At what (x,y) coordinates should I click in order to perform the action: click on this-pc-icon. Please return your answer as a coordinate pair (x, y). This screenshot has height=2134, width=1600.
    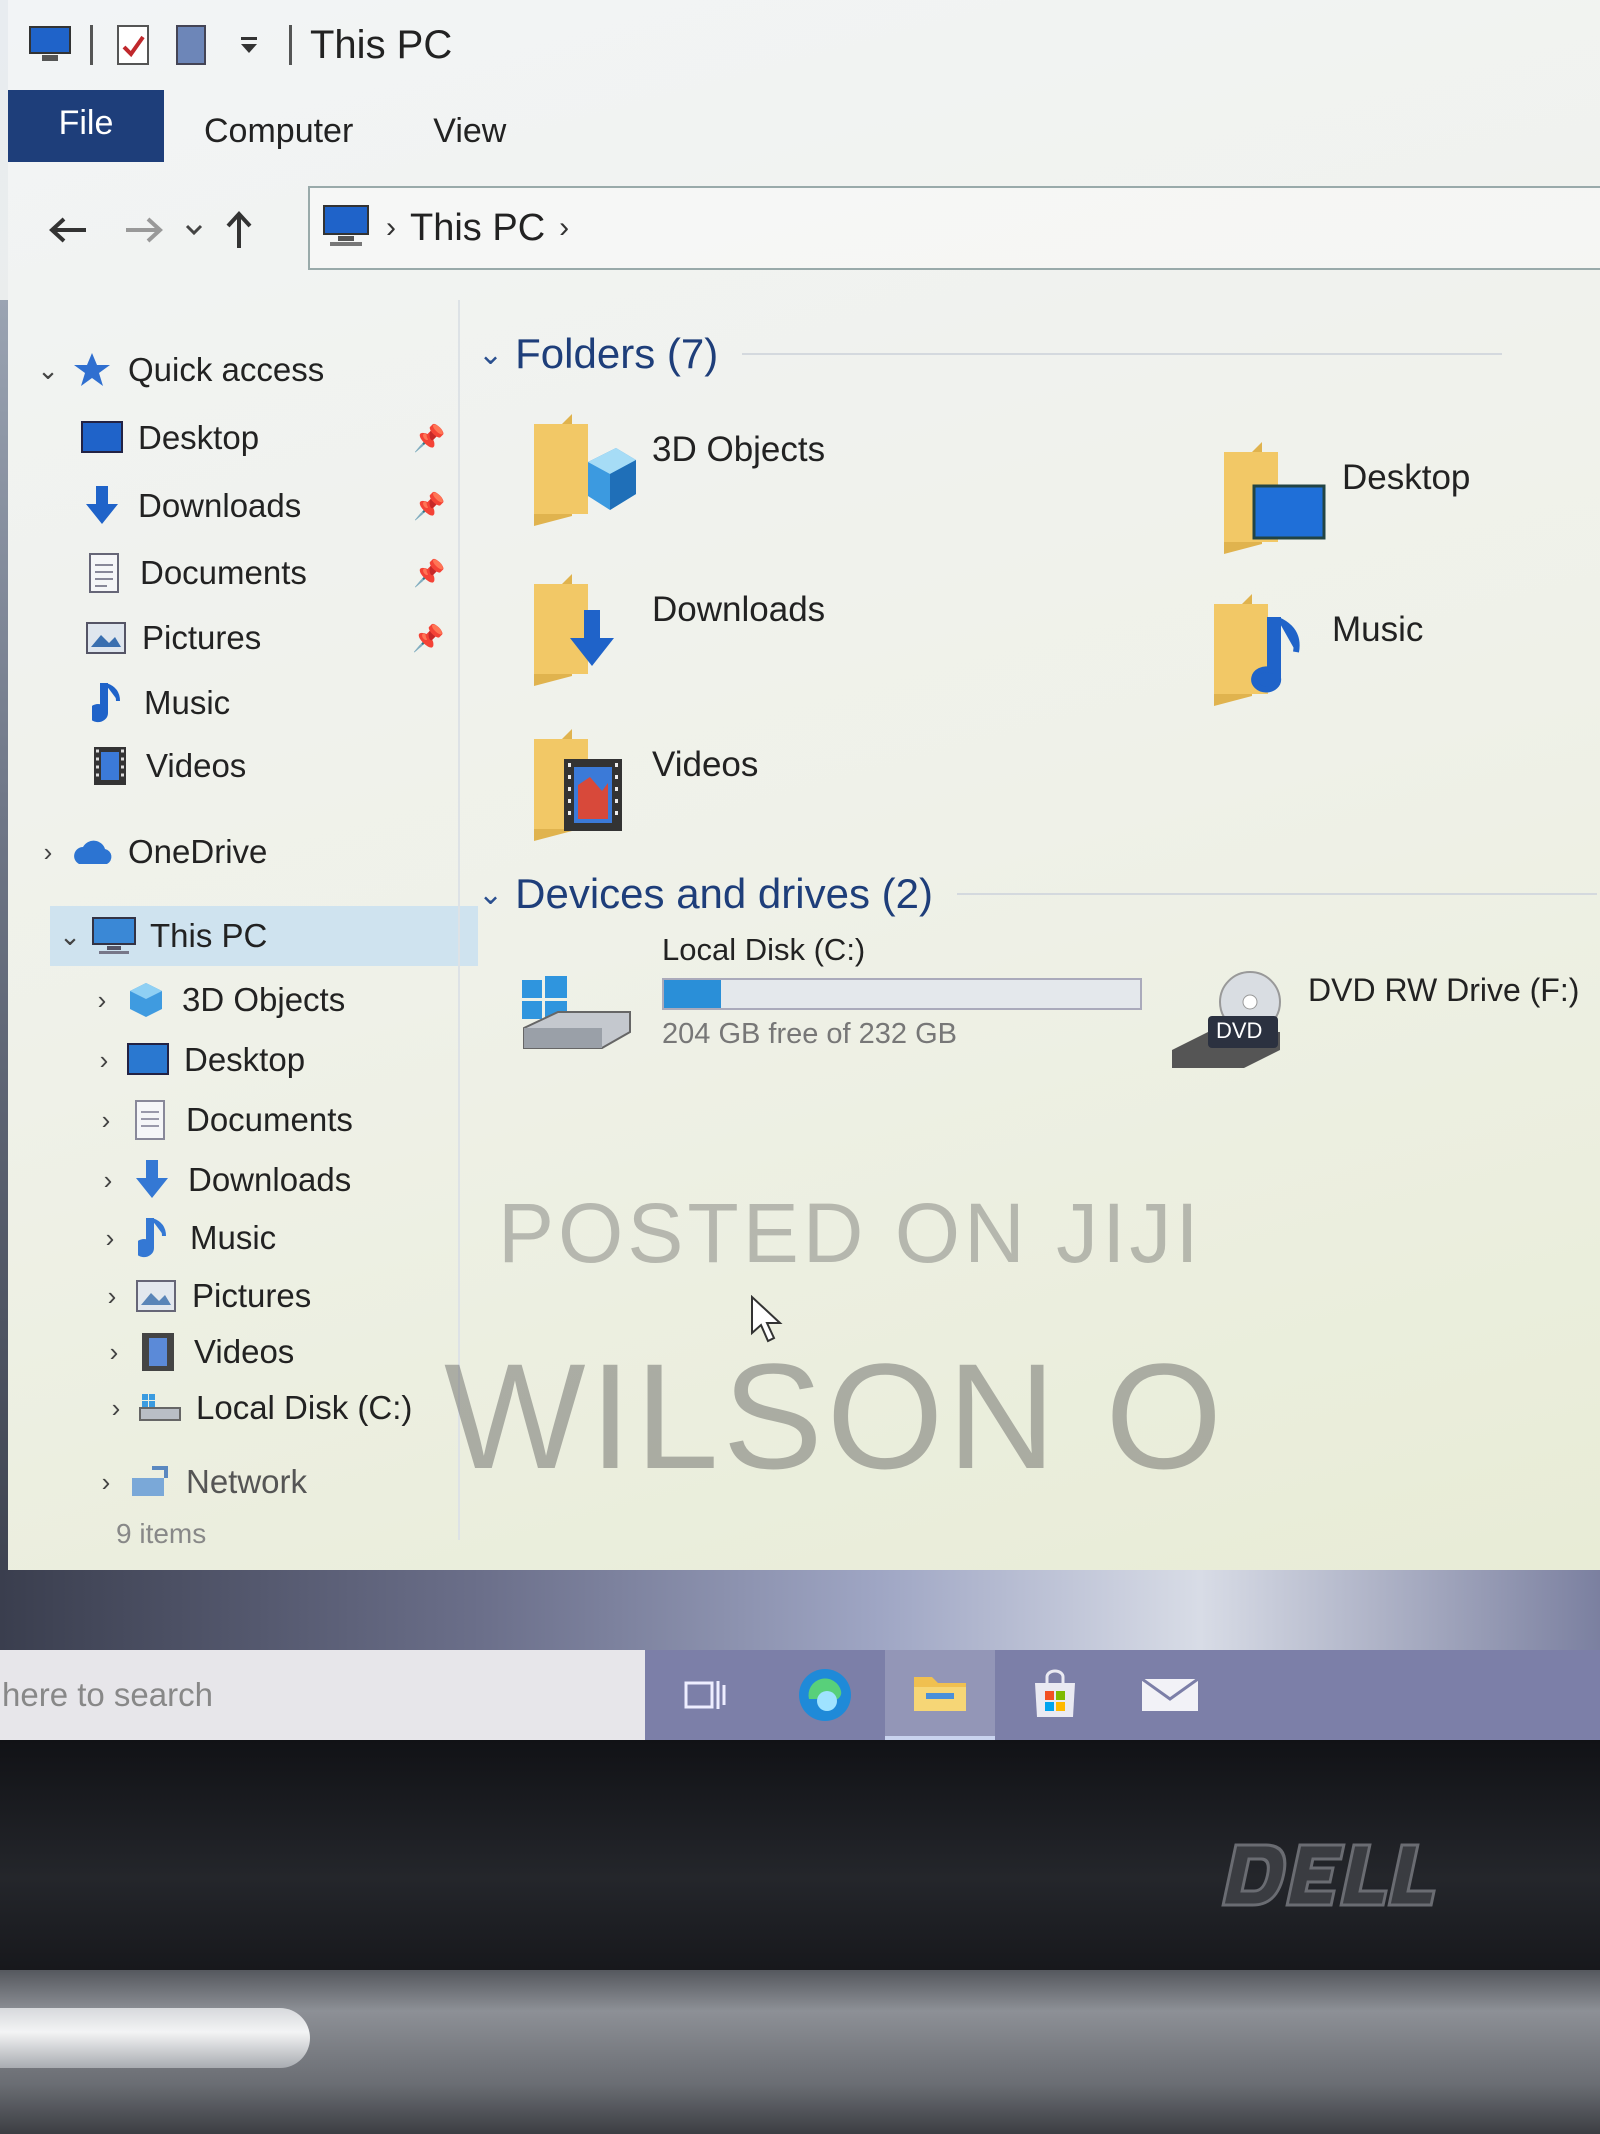
    Looking at the image, I should click on (346, 228).